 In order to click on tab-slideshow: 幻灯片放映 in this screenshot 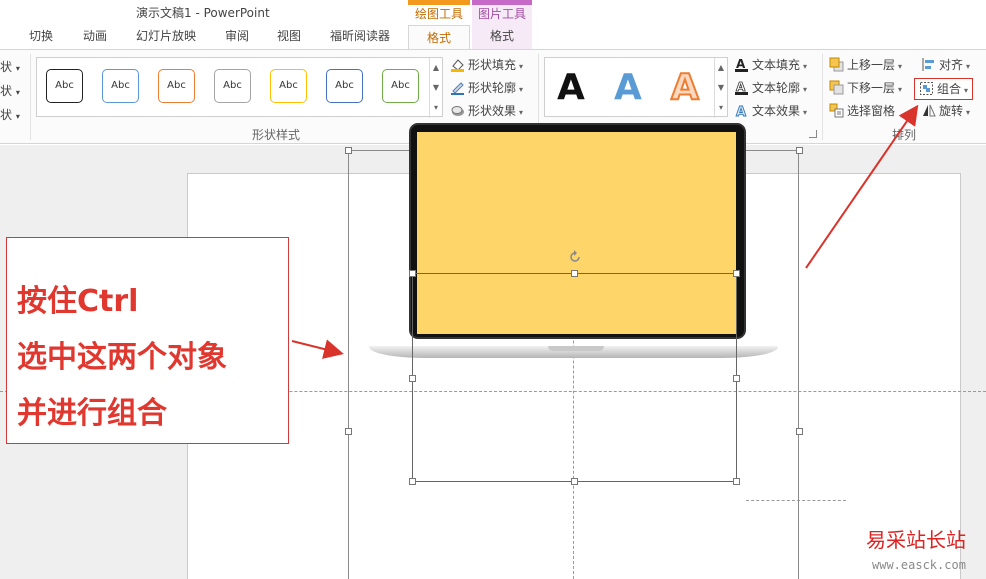, I will do `click(166, 36)`.